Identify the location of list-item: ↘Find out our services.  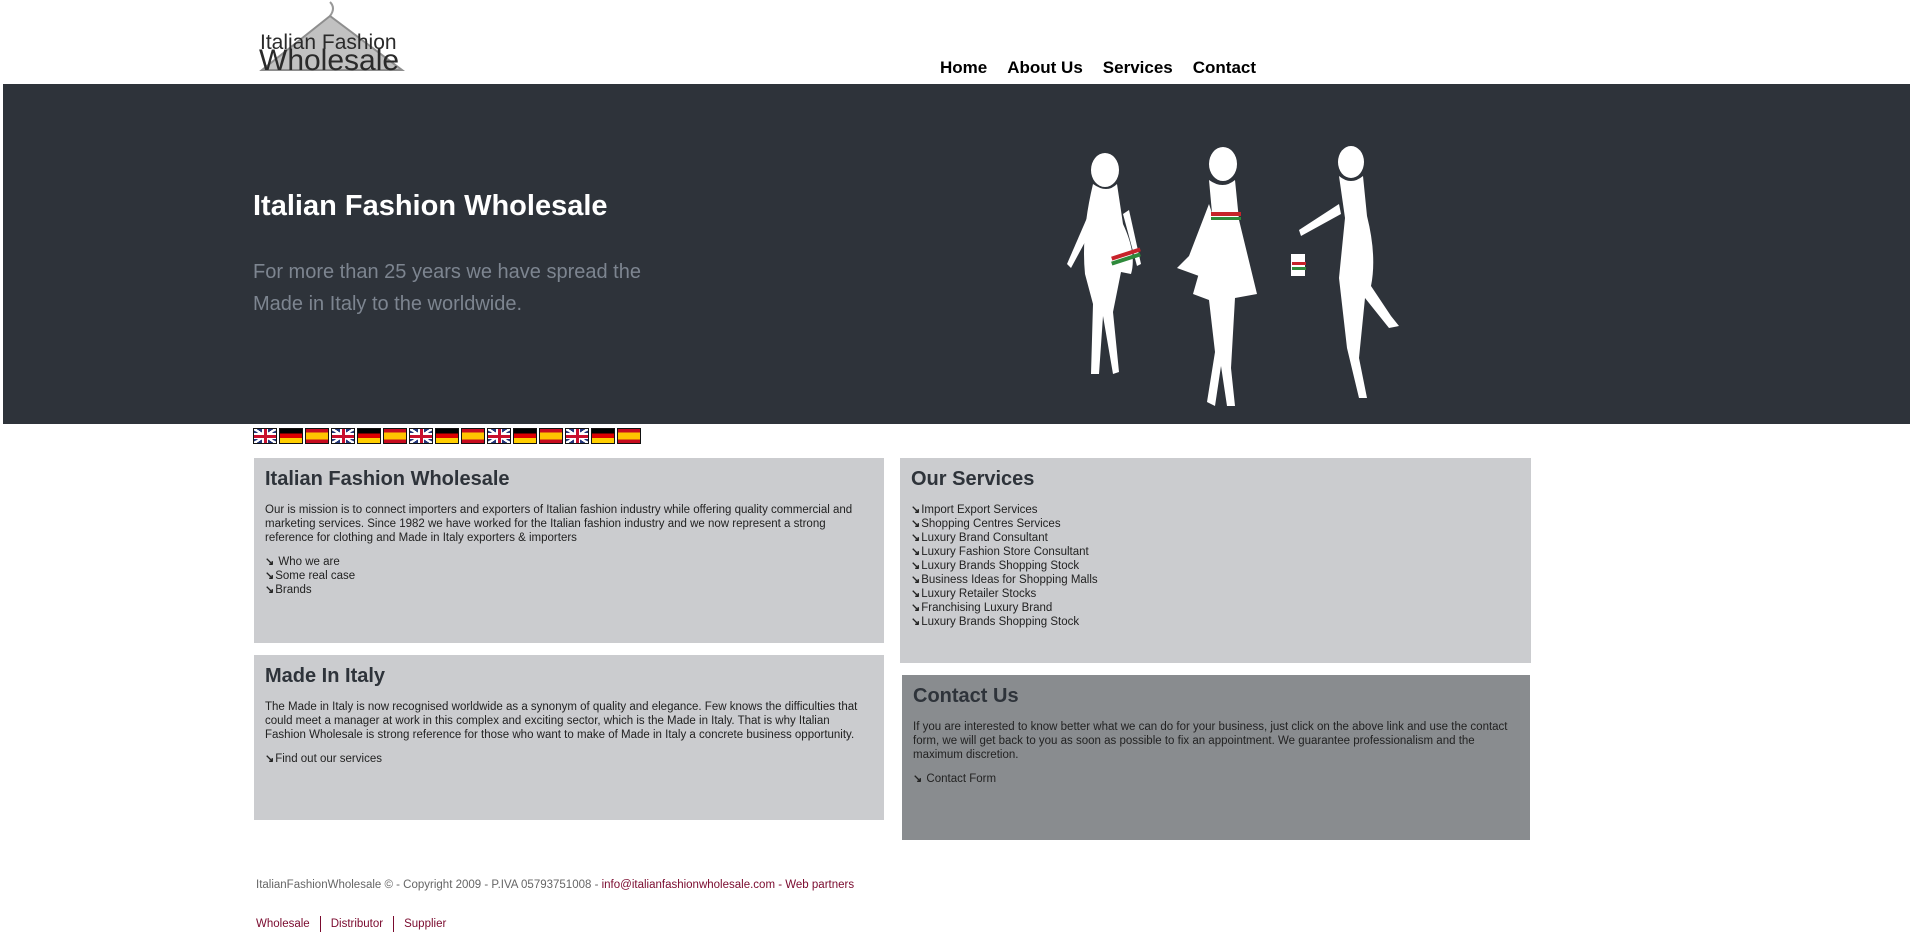
(569, 759).